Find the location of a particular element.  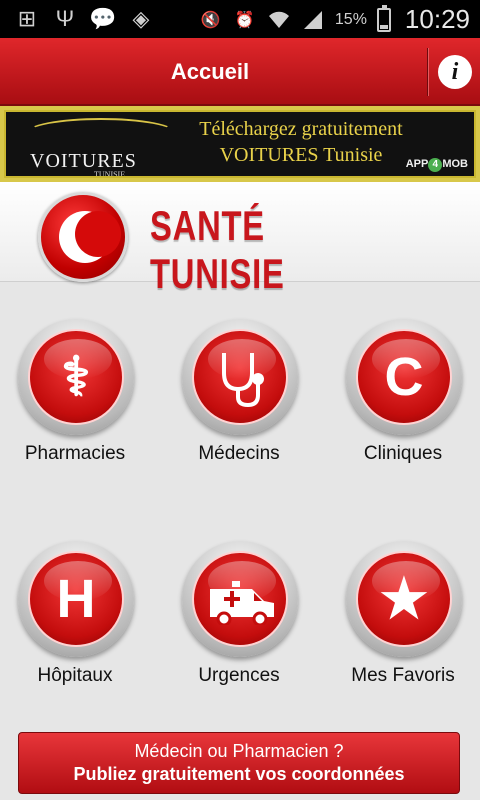

tile-label: Médecins is located at coordinates (239, 453).